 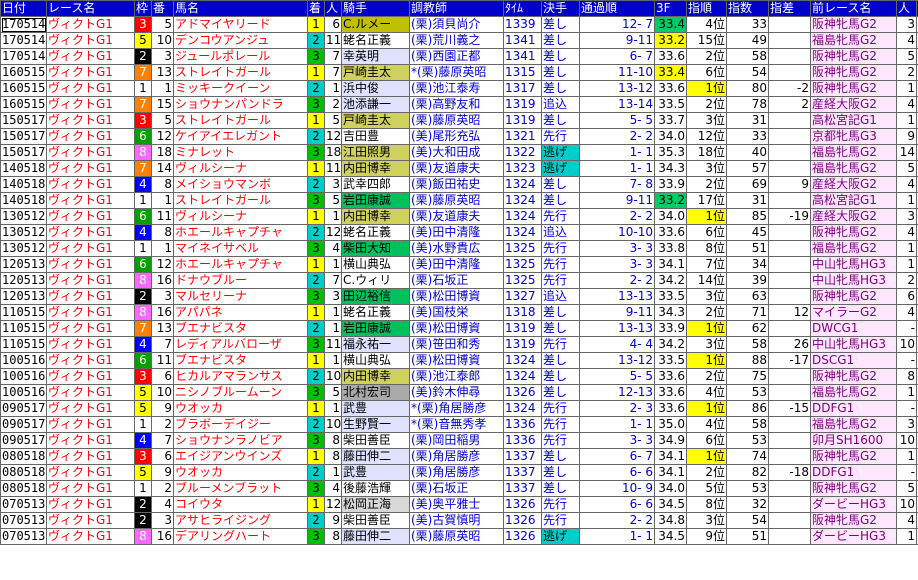 I want to click on cell-num: 1, so click(x=162, y=200).